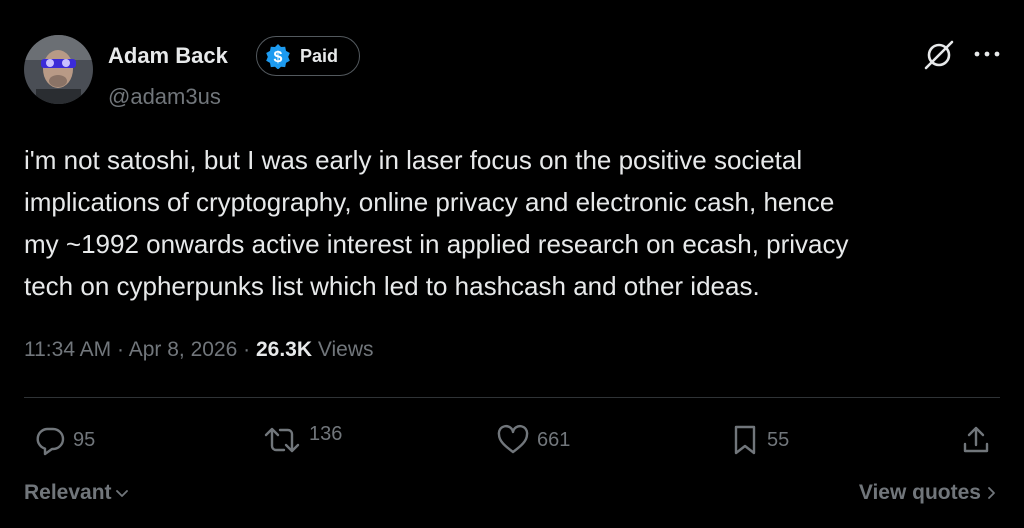 The width and height of the screenshot is (1024, 528). I want to click on grok-icon, so click(939, 55).